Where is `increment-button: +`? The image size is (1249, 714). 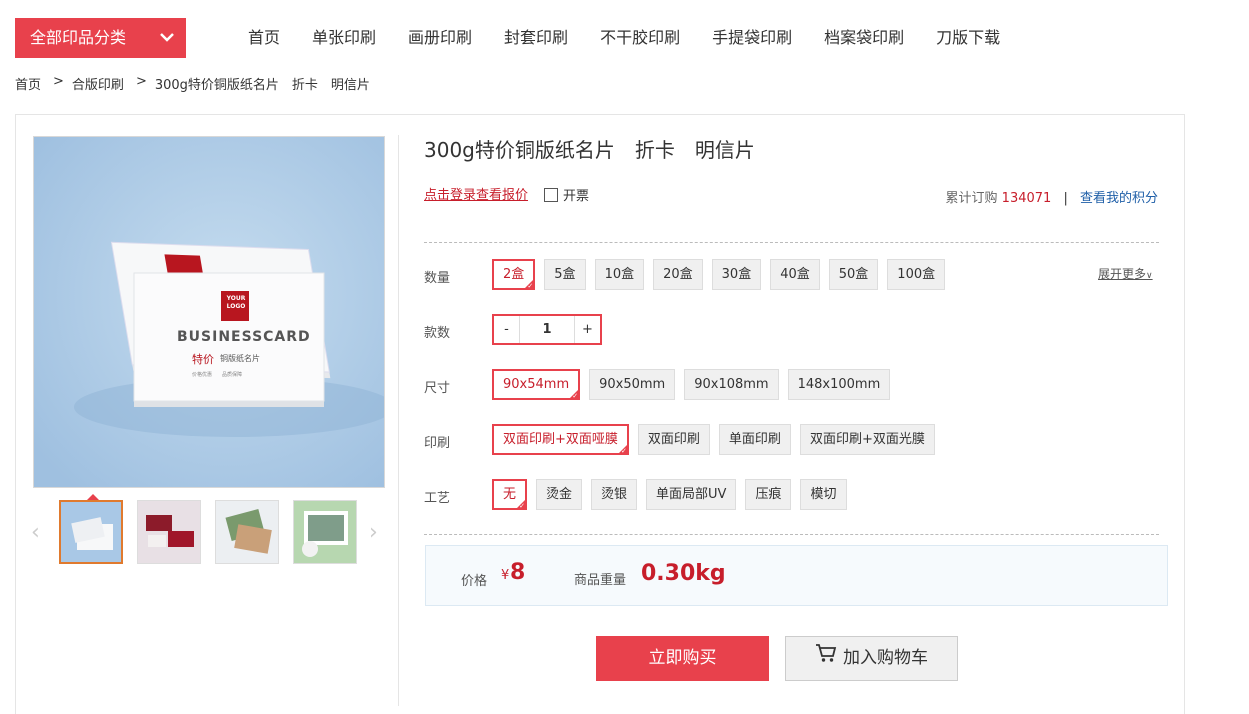
increment-button: + is located at coordinates (587, 329).